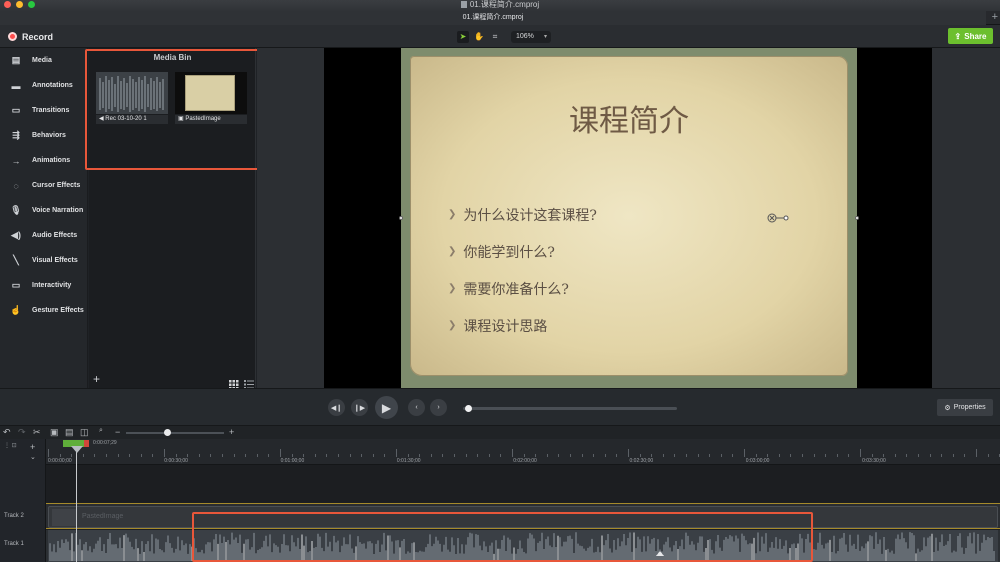  Describe the element at coordinates (64, 517) in the screenshot. I see `clip-thumbnail` at that location.